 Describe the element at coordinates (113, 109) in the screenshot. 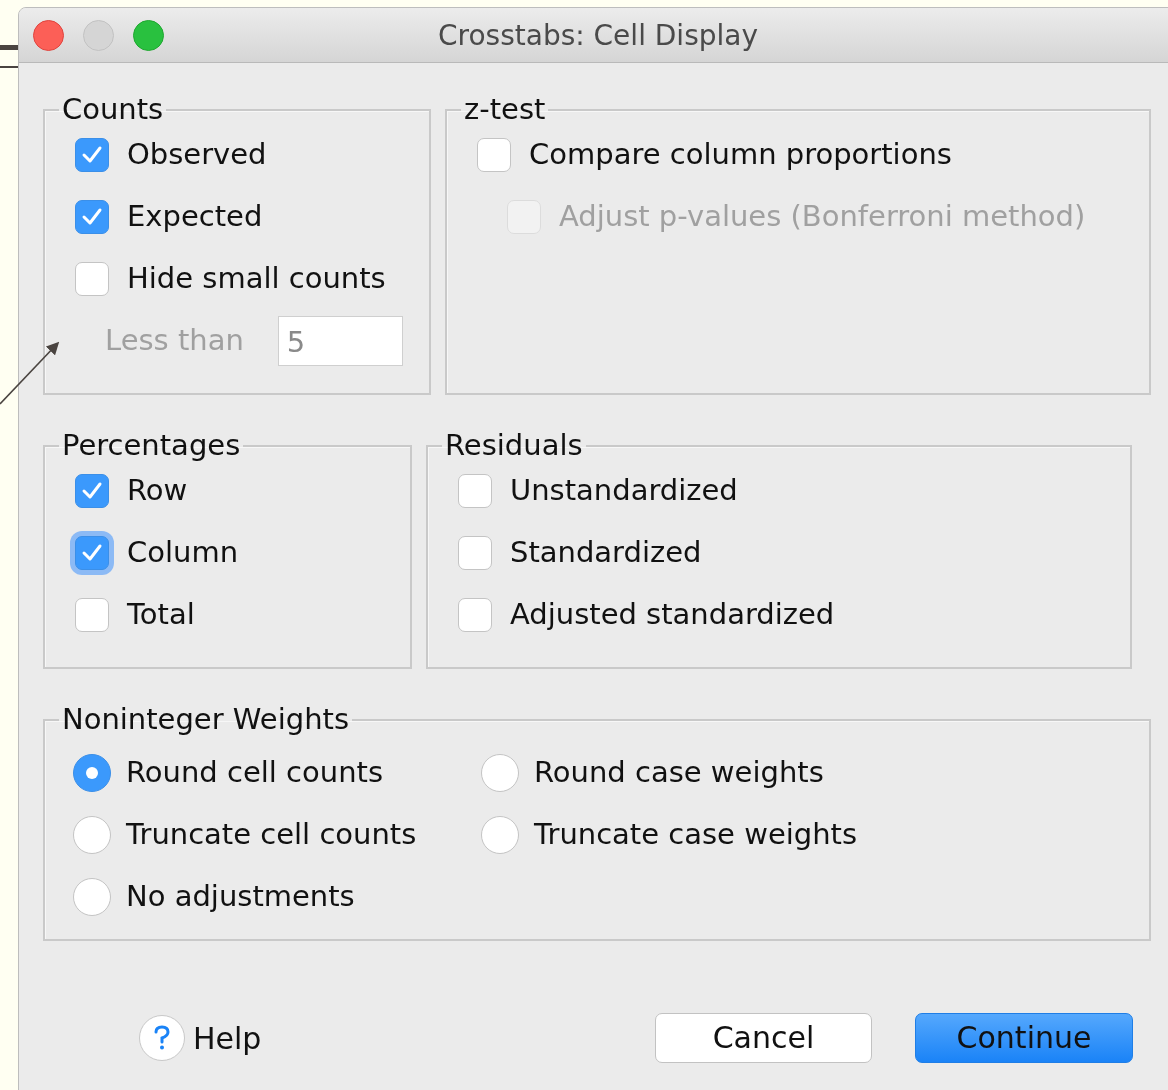

I see `group-title: Counts` at that location.